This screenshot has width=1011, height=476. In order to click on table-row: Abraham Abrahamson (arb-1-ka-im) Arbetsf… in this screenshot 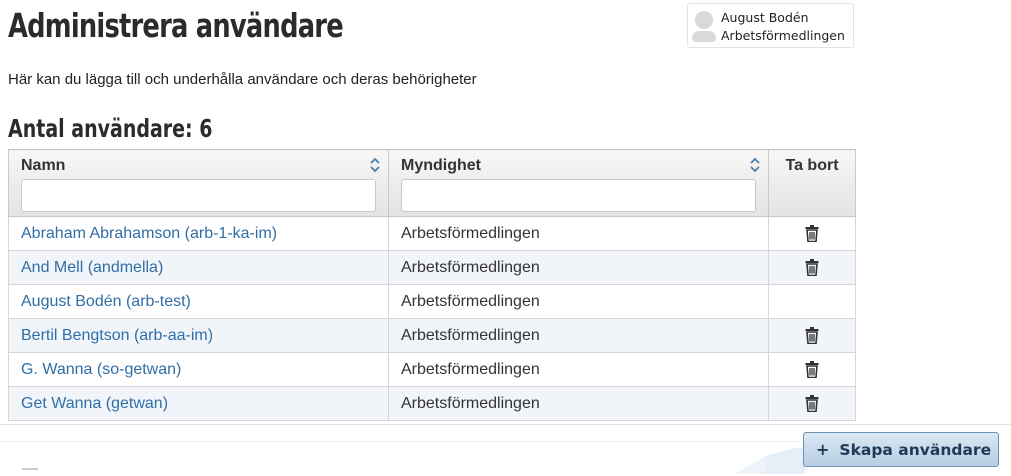, I will do `click(432, 233)`.